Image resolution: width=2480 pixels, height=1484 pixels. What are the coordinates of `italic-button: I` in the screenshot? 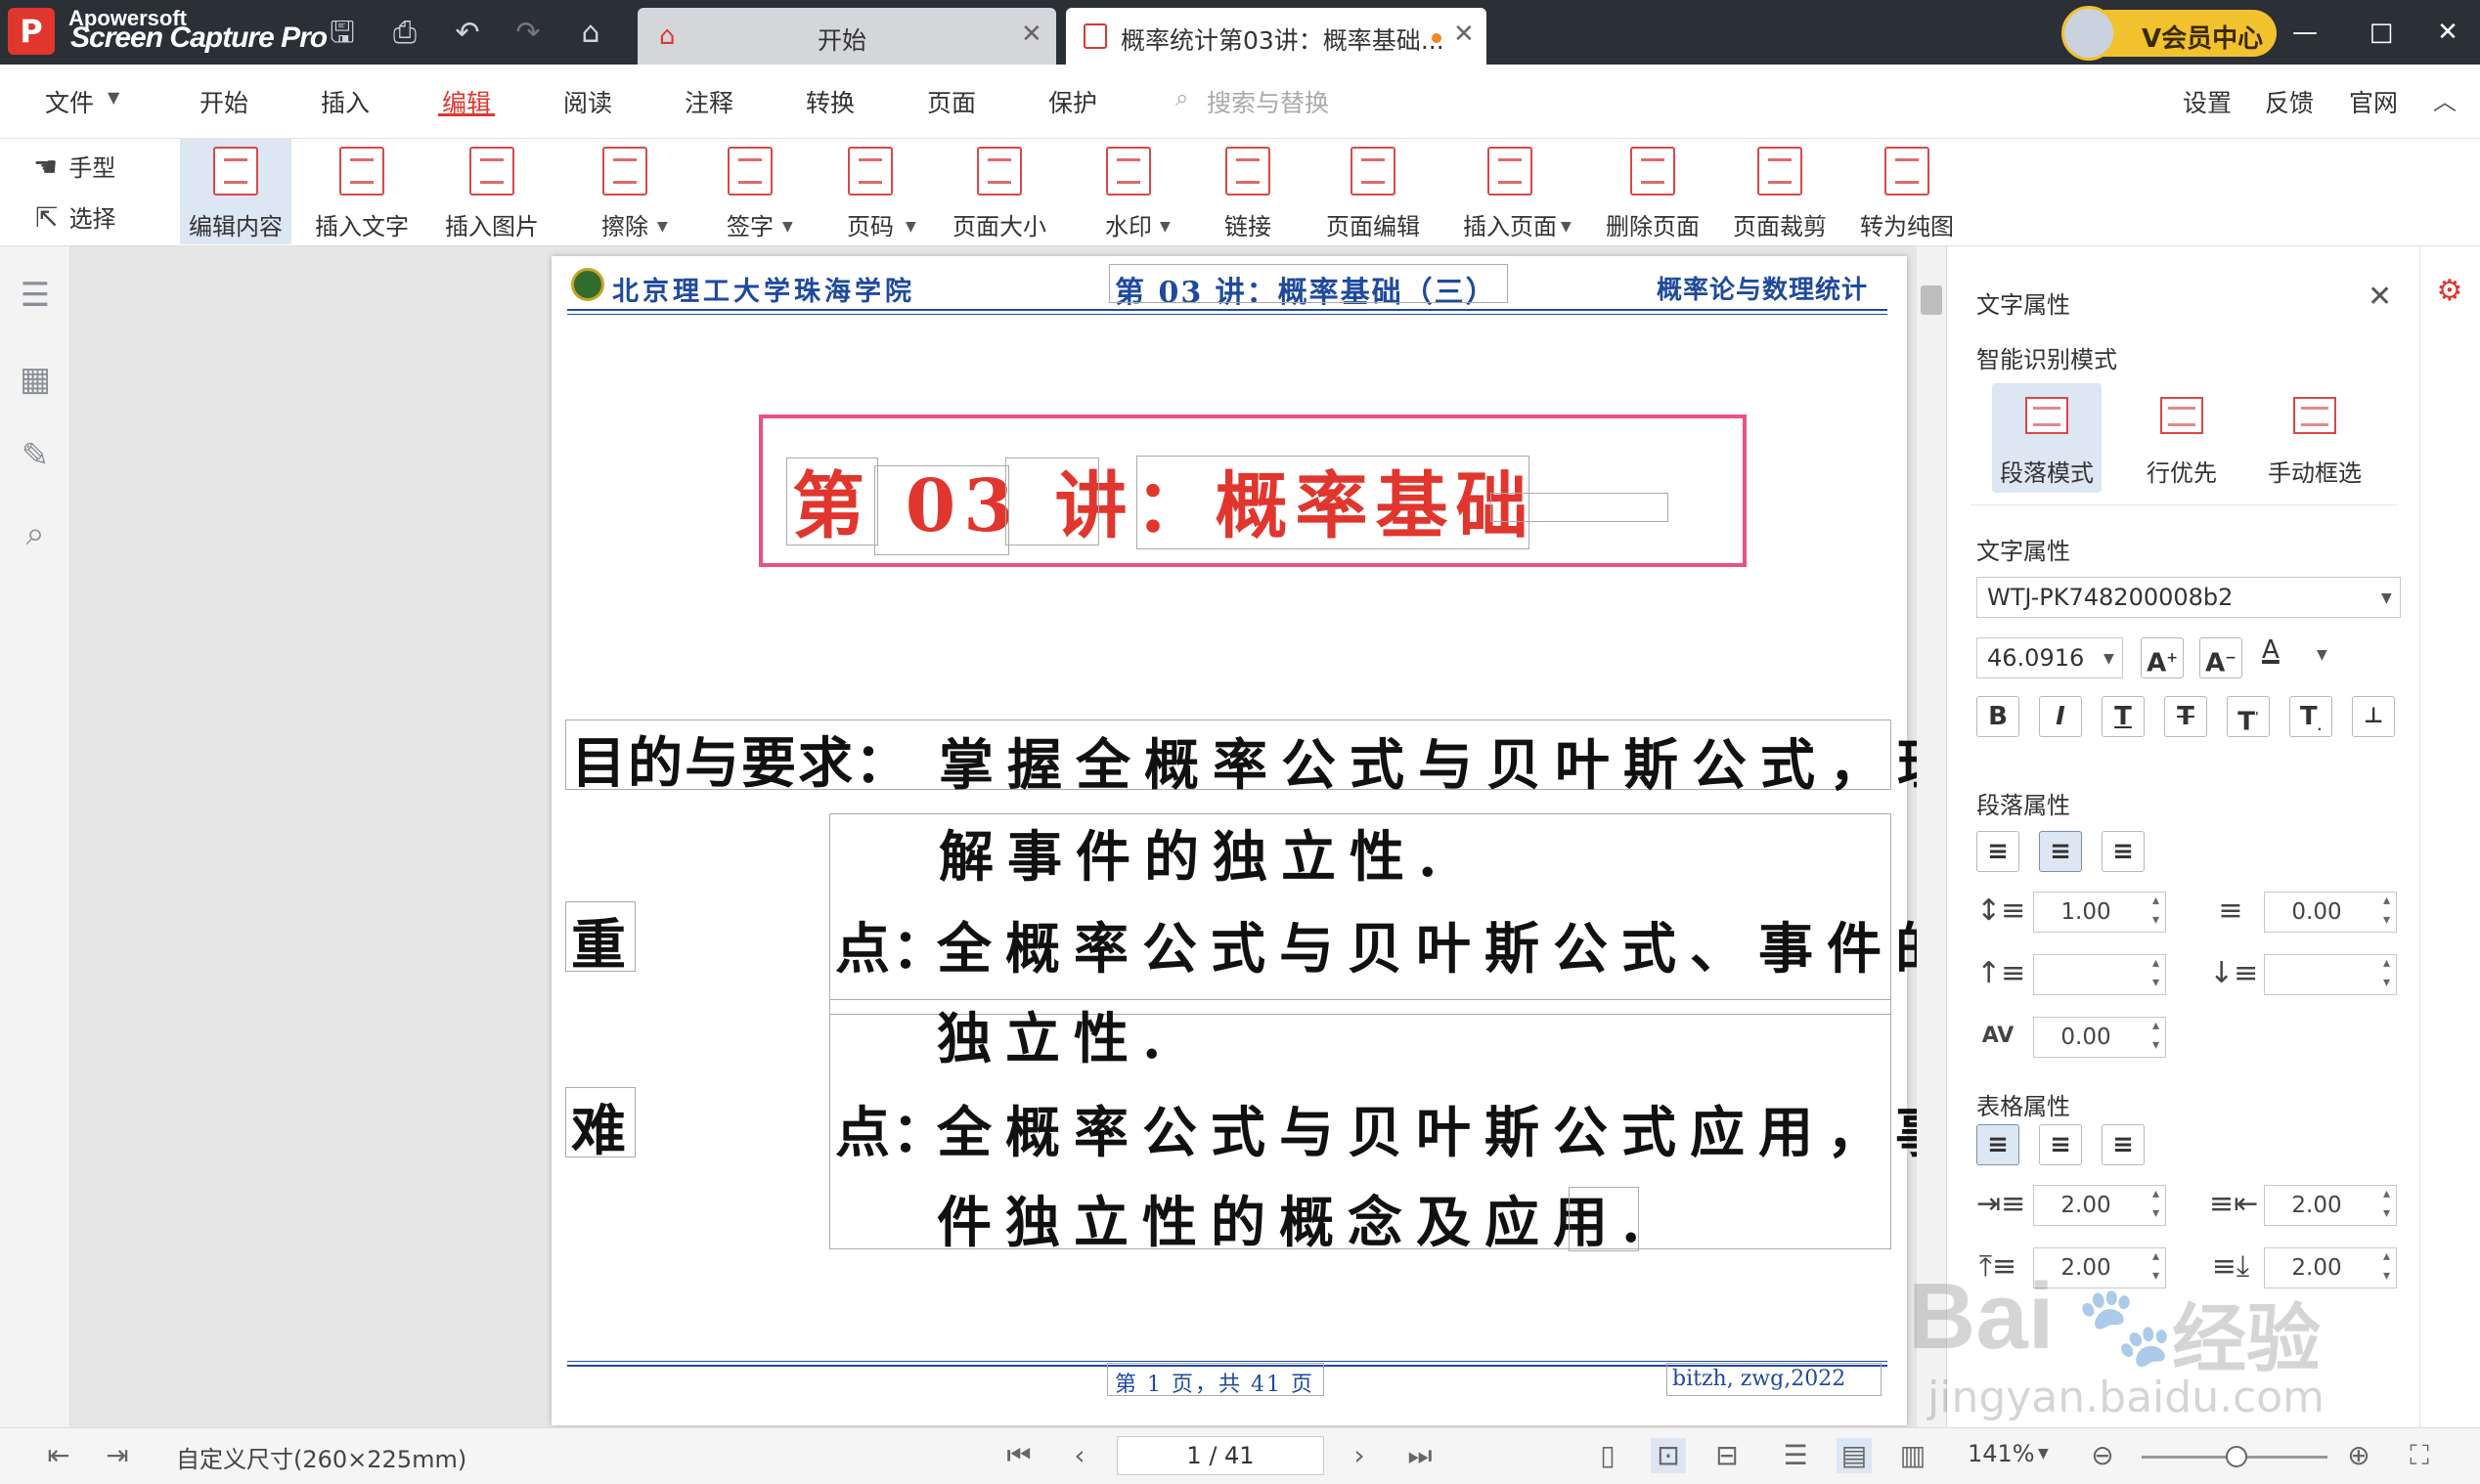 It's located at (2060, 716).